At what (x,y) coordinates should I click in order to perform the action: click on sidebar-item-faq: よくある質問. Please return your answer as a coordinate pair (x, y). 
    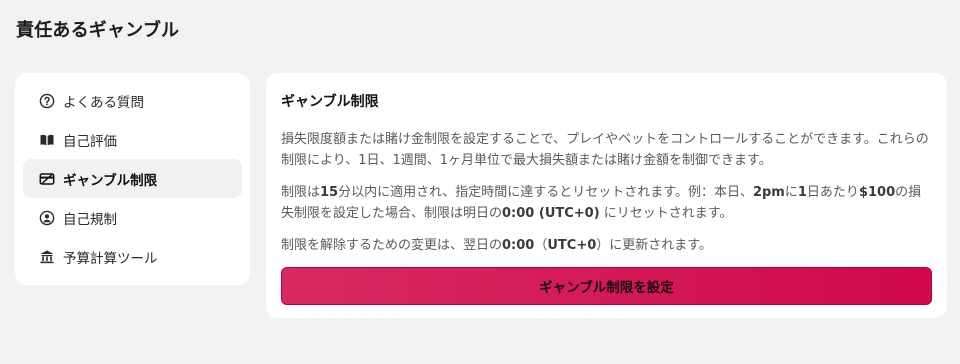
    Looking at the image, I should click on (132, 100).